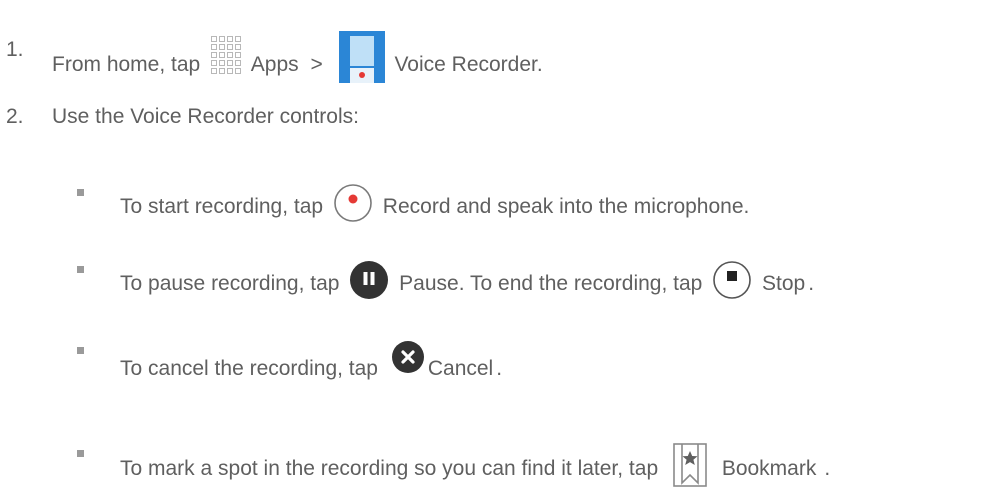 The image size is (996, 487). Describe the element at coordinates (369, 280) in the screenshot. I see `pause-icon` at that location.